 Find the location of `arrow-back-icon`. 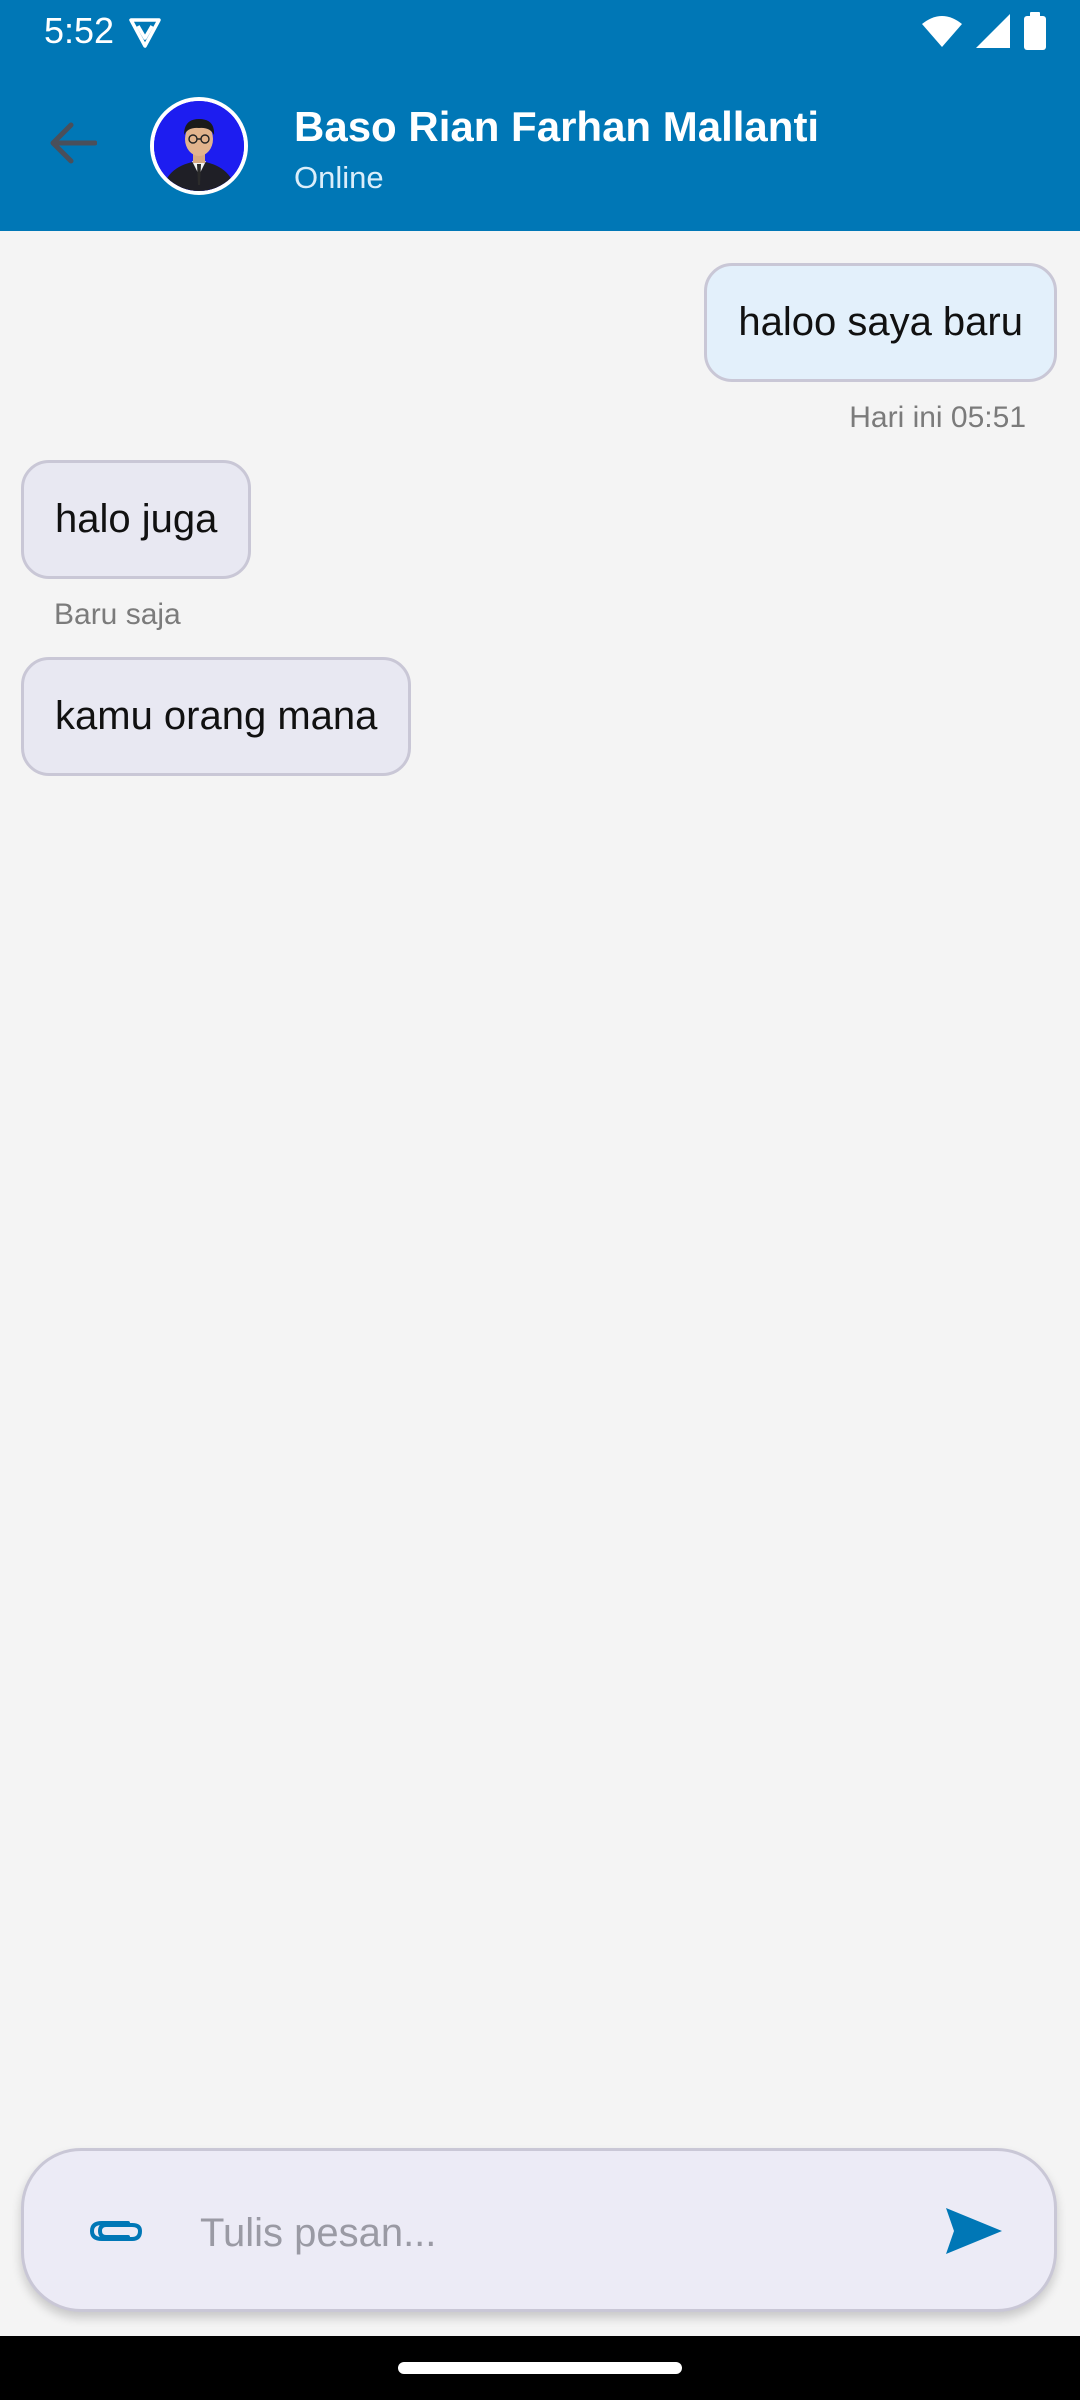

arrow-back-icon is located at coordinates (73, 145).